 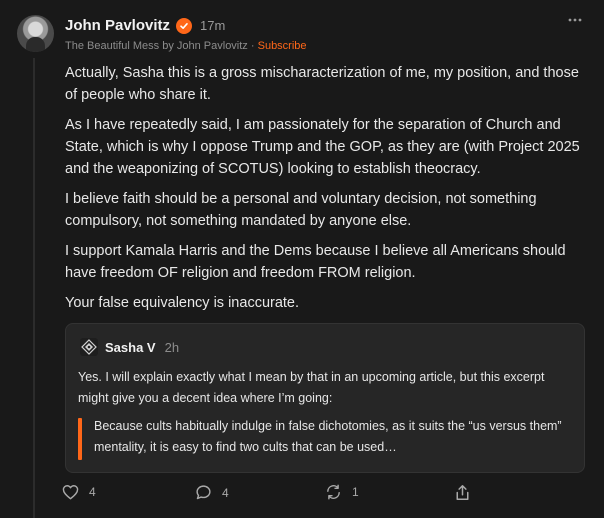 I want to click on heart-icon, so click(x=70, y=492).